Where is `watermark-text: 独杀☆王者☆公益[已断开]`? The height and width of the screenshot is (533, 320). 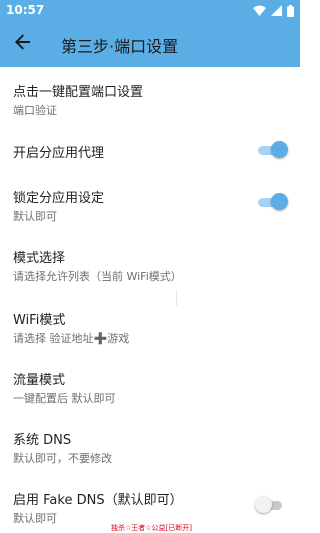
watermark-text: 独杀☆王者☆公益[已断开] is located at coordinates (152, 528).